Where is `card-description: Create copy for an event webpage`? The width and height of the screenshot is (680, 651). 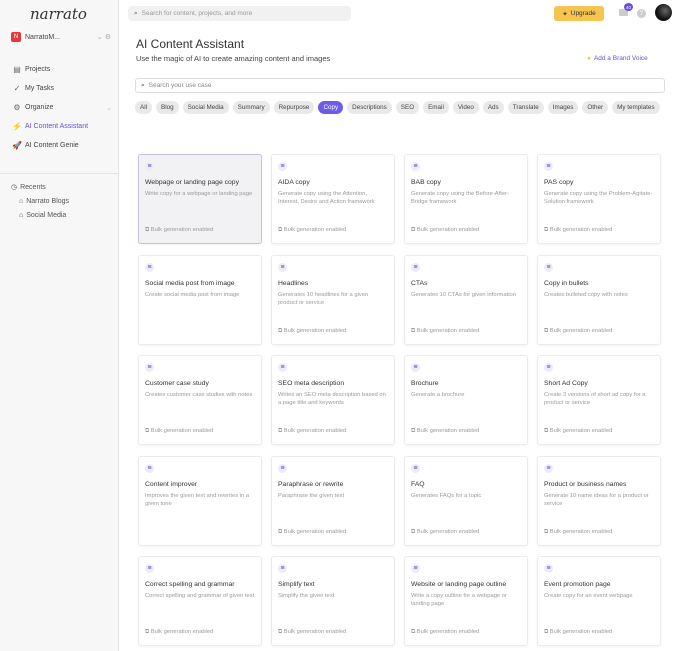 card-description: Create copy for an event webpage is located at coordinates (588, 596).